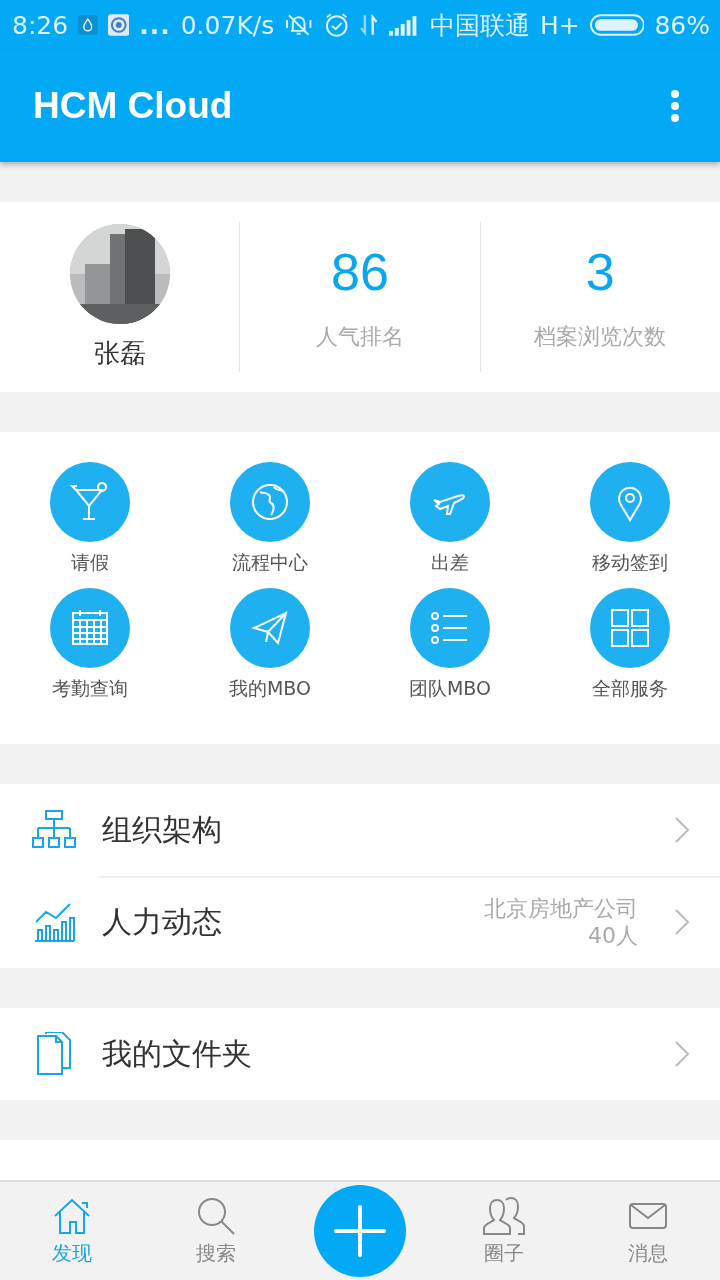 The height and width of the screenshot is (1280, 720). Describe the element at coordinates (360, 830) in the screenshot. I see `menu-row: 组织架构` at that location.